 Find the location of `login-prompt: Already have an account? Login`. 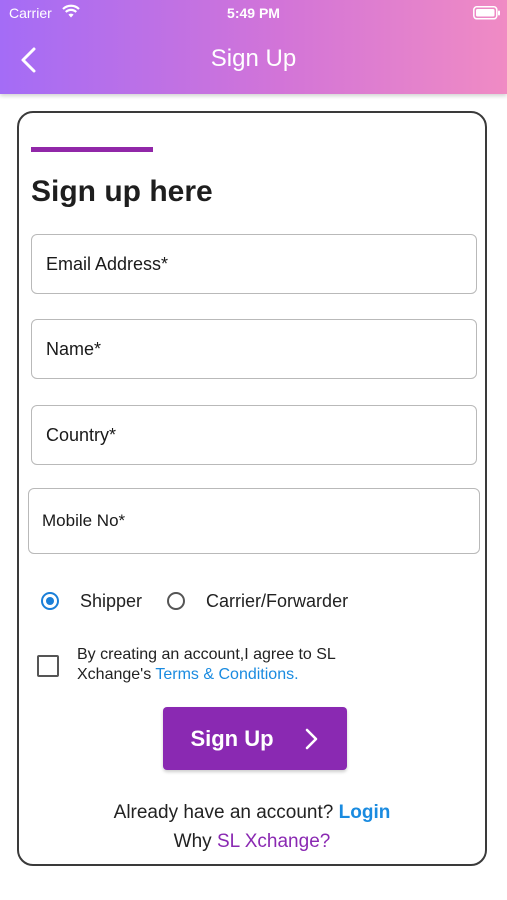

login-prompt: Already have an account? Login is located at coordinates (252, 813).